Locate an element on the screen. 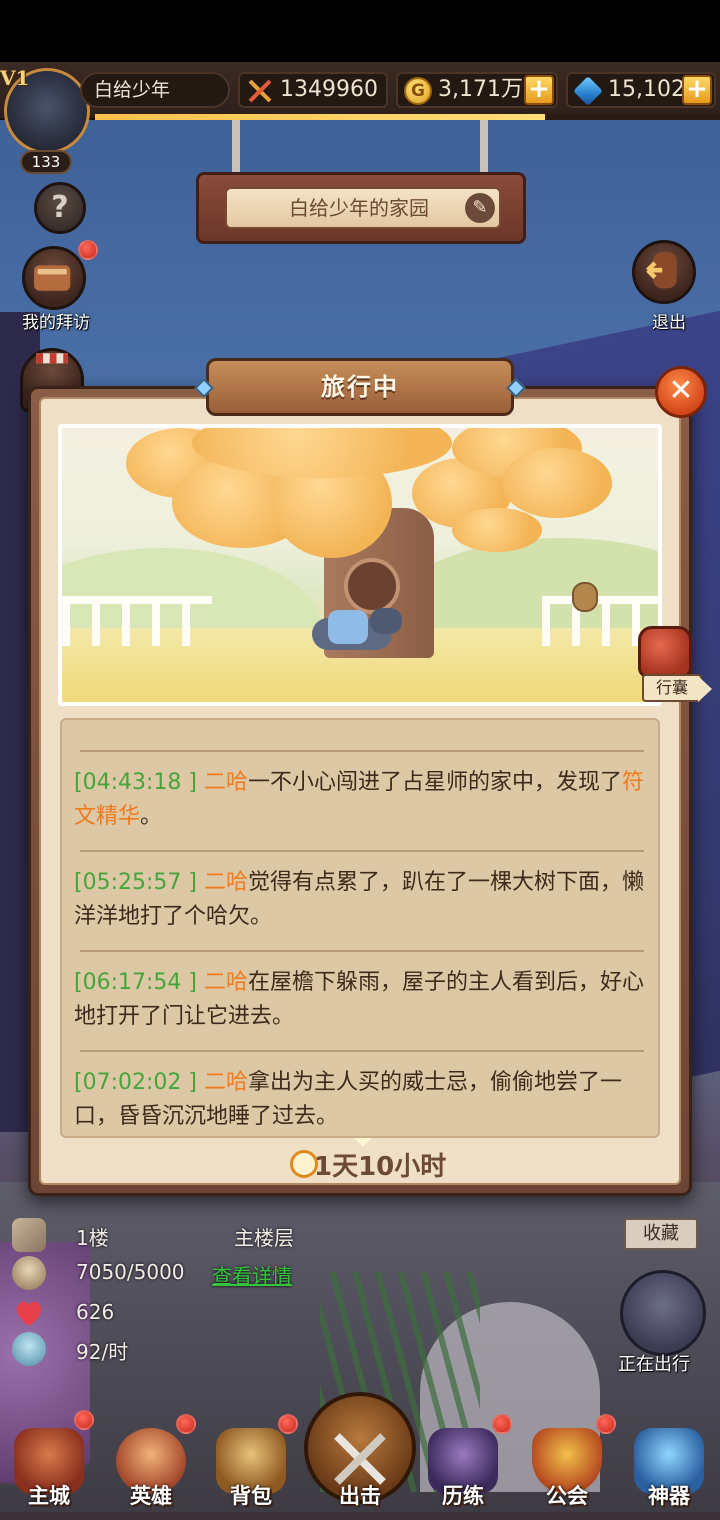  backpack-icon is located at coordinates (665, 652).